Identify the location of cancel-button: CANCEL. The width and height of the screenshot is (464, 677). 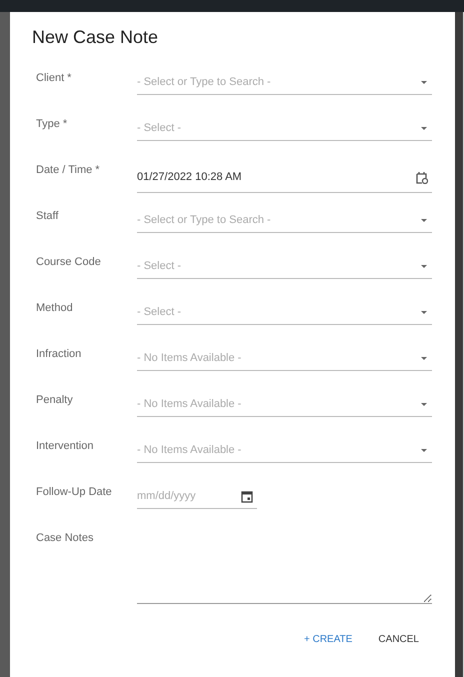
(398, 639).